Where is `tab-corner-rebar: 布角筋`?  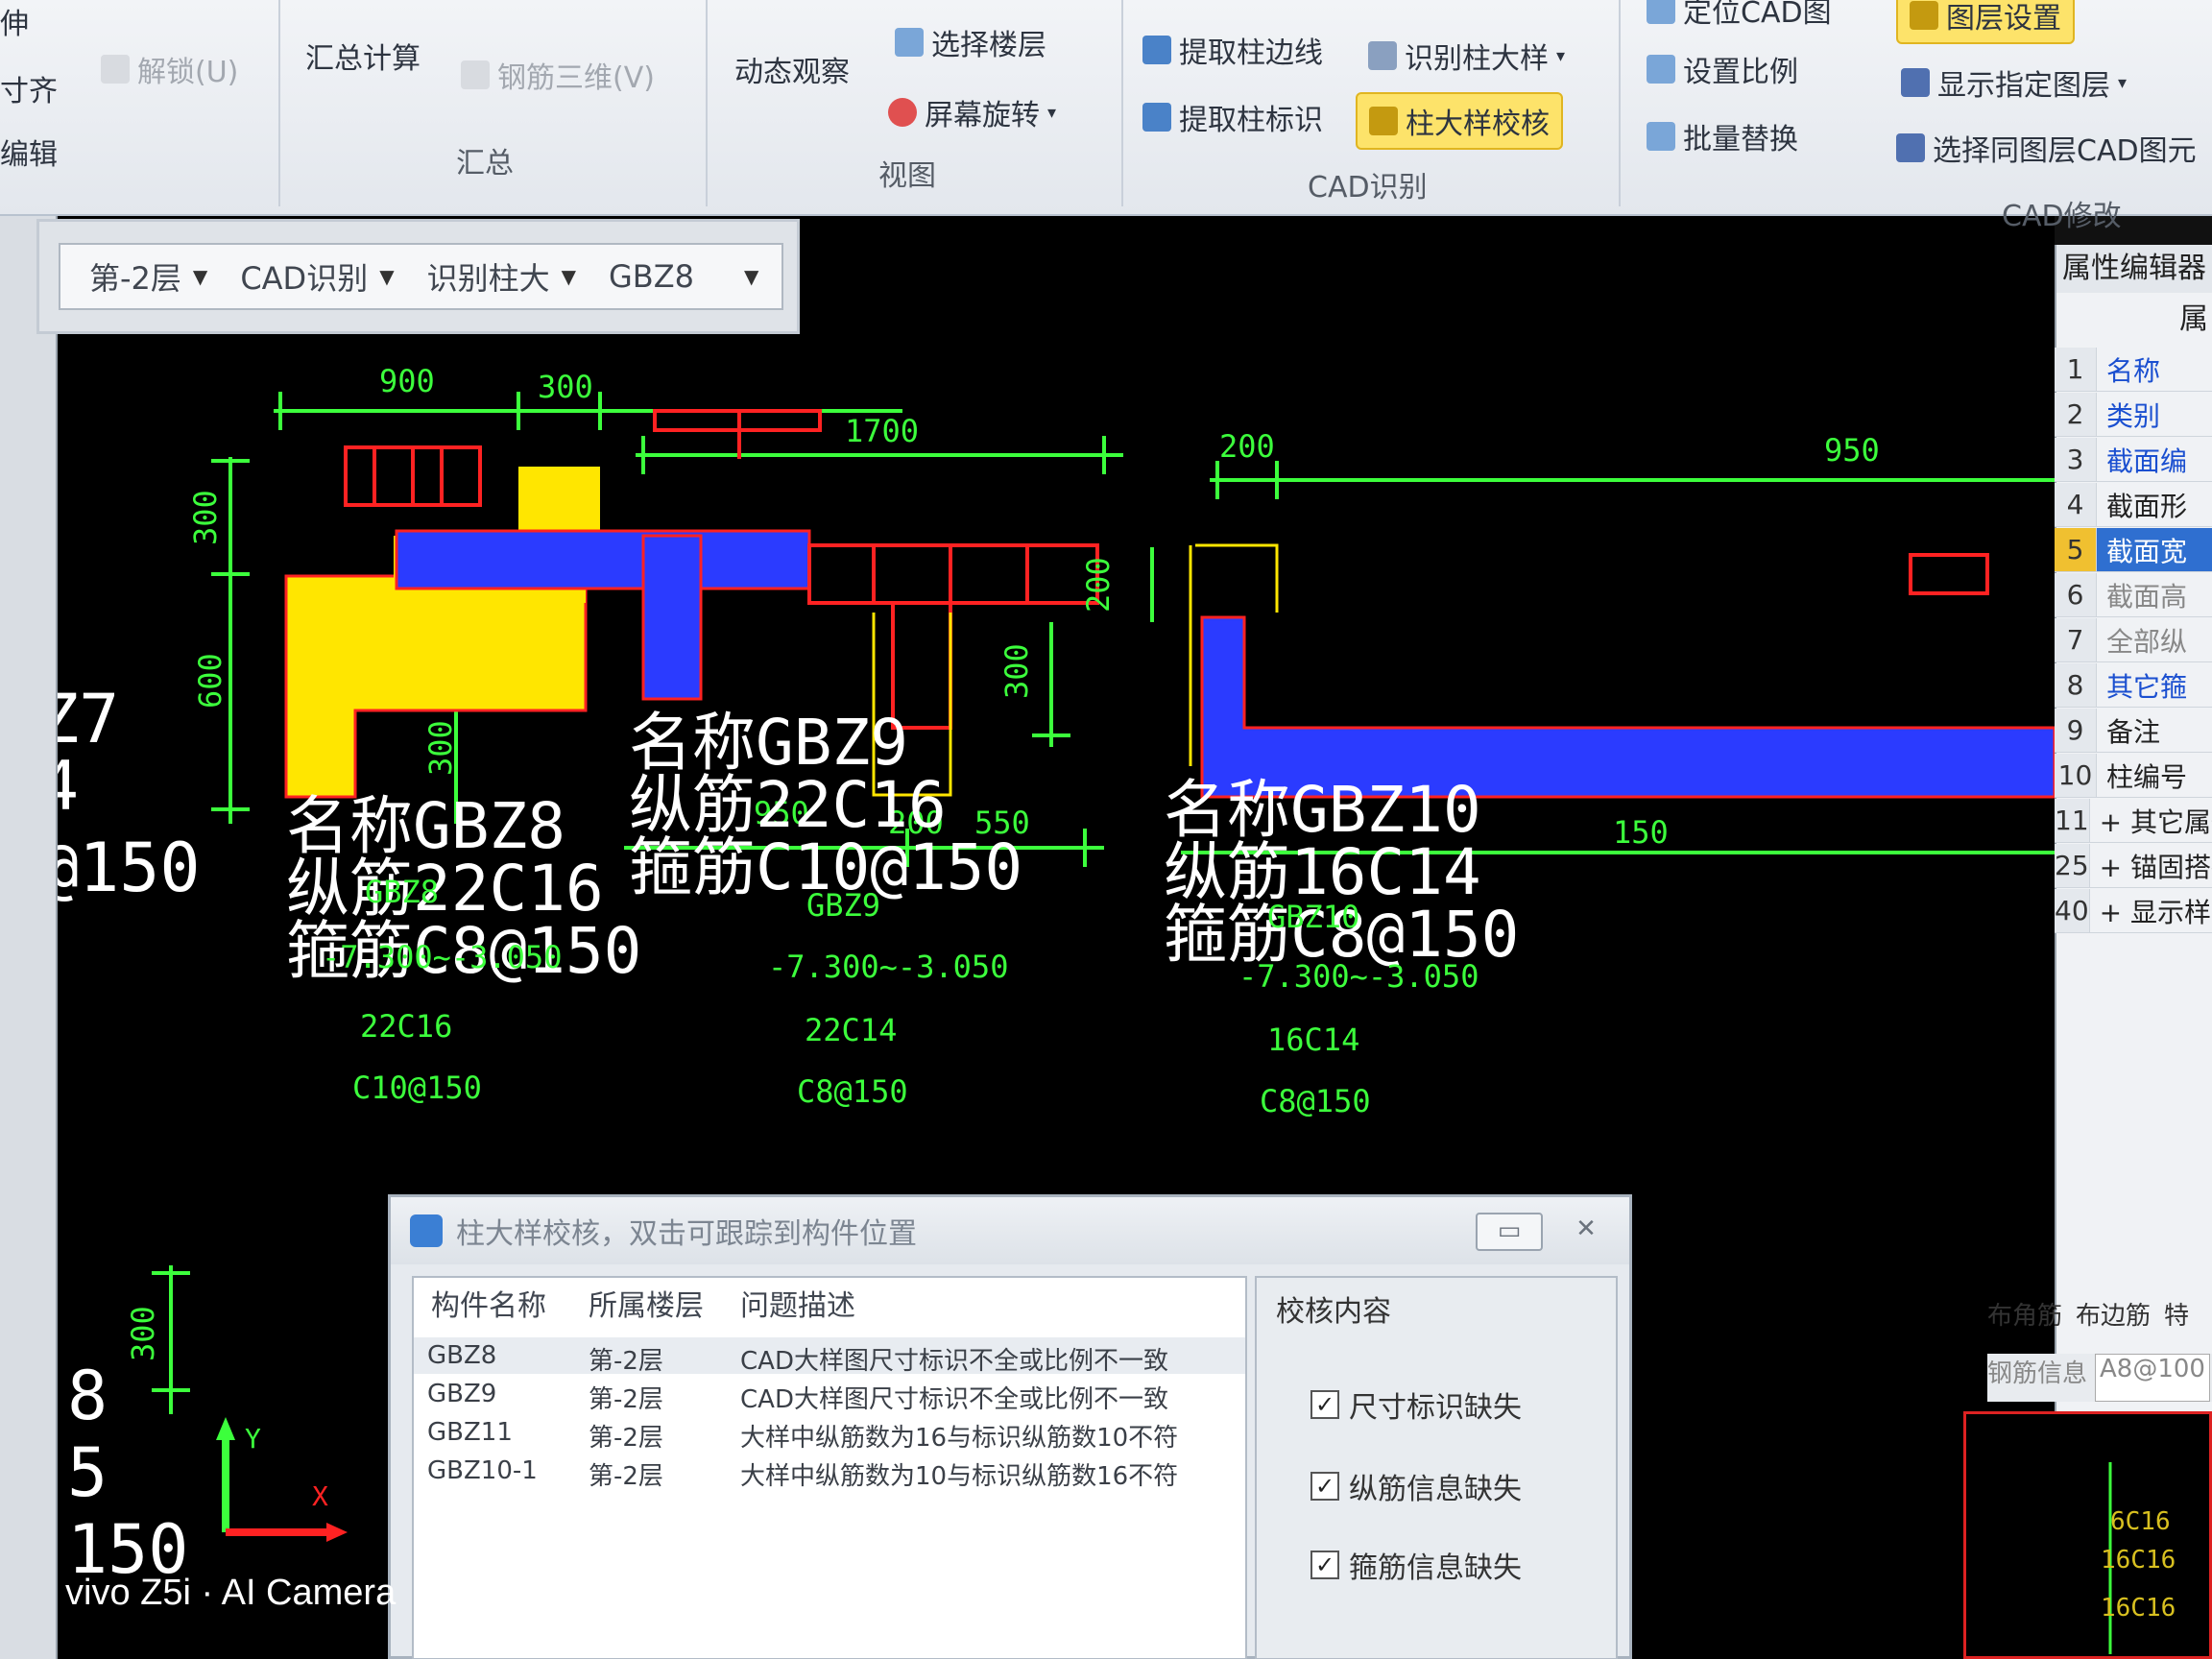
tab-corner-rebar: 布角筋 is located at coordinates (2024, 1320).